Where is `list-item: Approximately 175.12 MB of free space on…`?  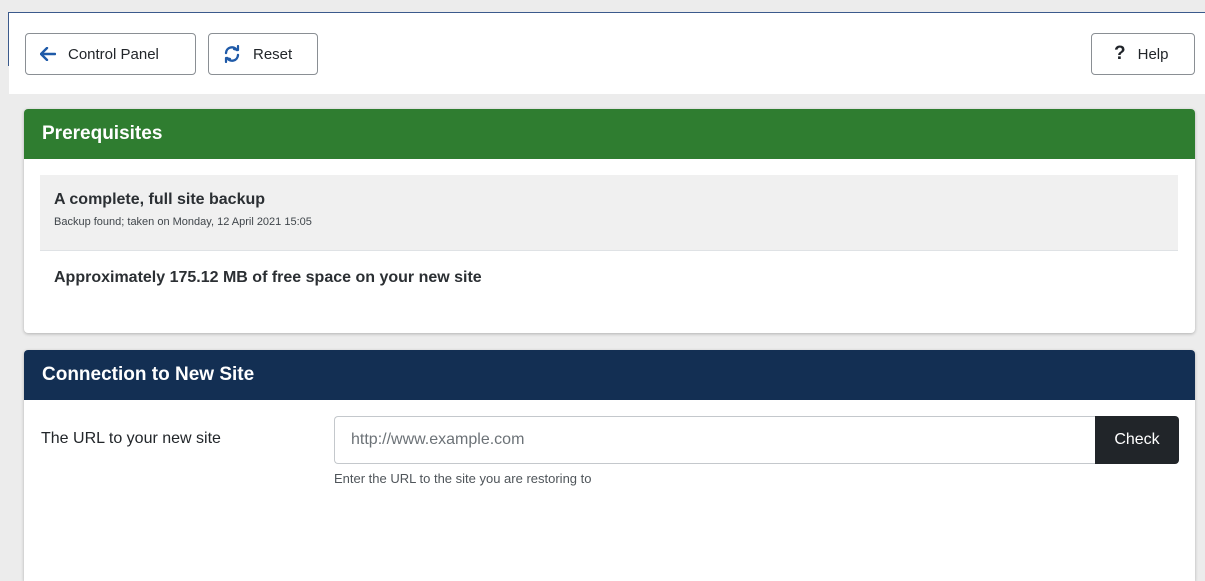
list-item: Approximately 175.12 MB of free space on… is located at coordinates (609, 276).